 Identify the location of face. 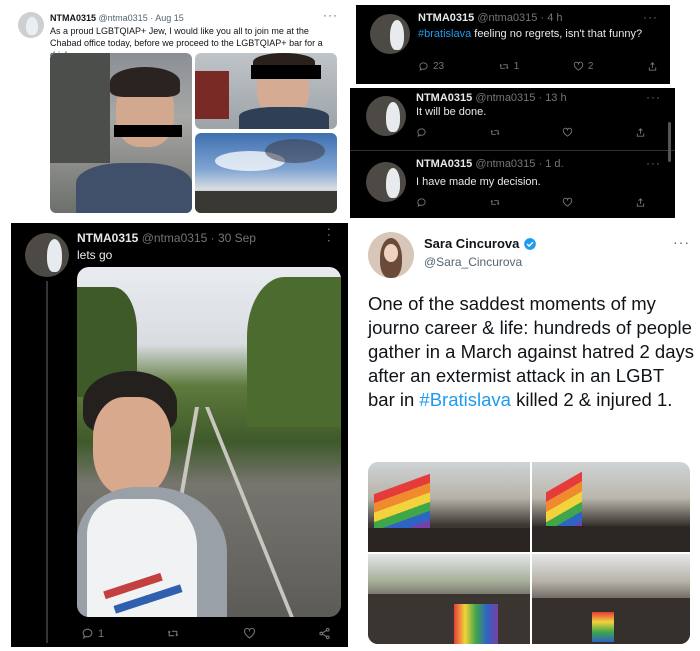
(132, 447).